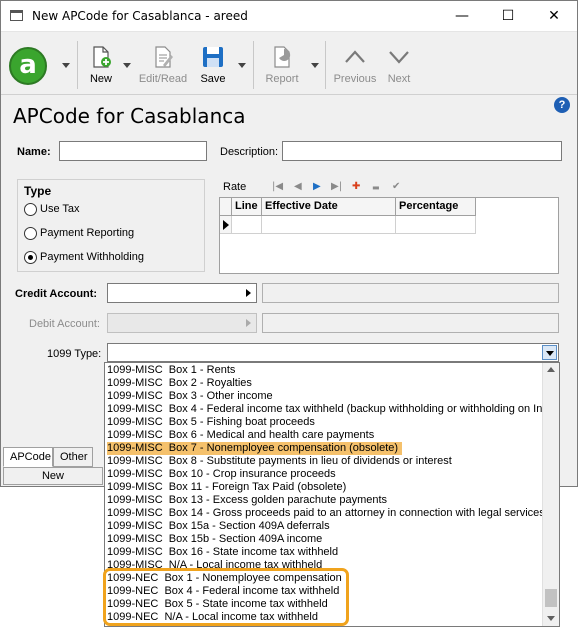  Describe the element at coordinates (133, 151) in the screenshot. I see `name-input` at that location.